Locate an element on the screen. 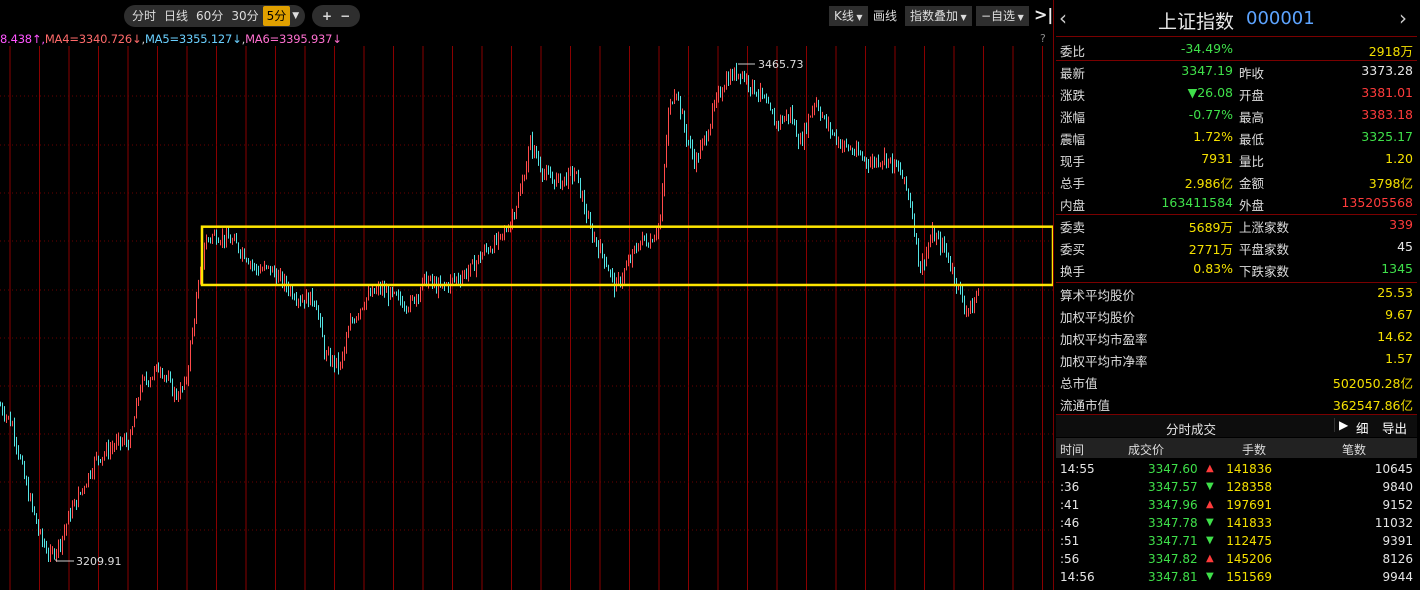 The height and width of the screenshot is (590, 1420). stat-label: 上涨家数 is located at coordinates (1264, 227).